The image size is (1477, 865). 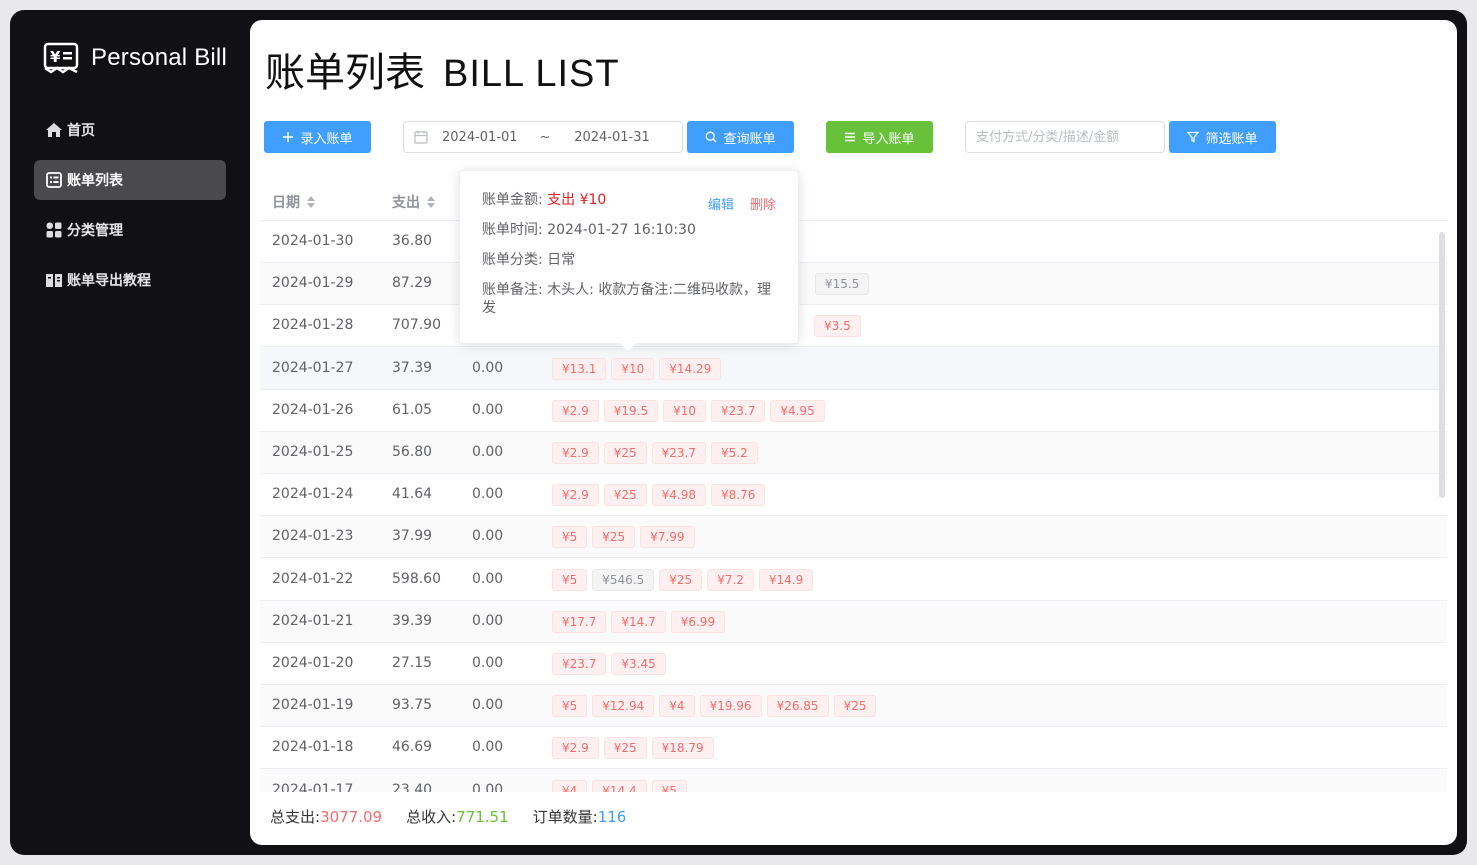 I want to click on sidebar-item-export-guide: 账单导出教程, so click(x=130, y=280).